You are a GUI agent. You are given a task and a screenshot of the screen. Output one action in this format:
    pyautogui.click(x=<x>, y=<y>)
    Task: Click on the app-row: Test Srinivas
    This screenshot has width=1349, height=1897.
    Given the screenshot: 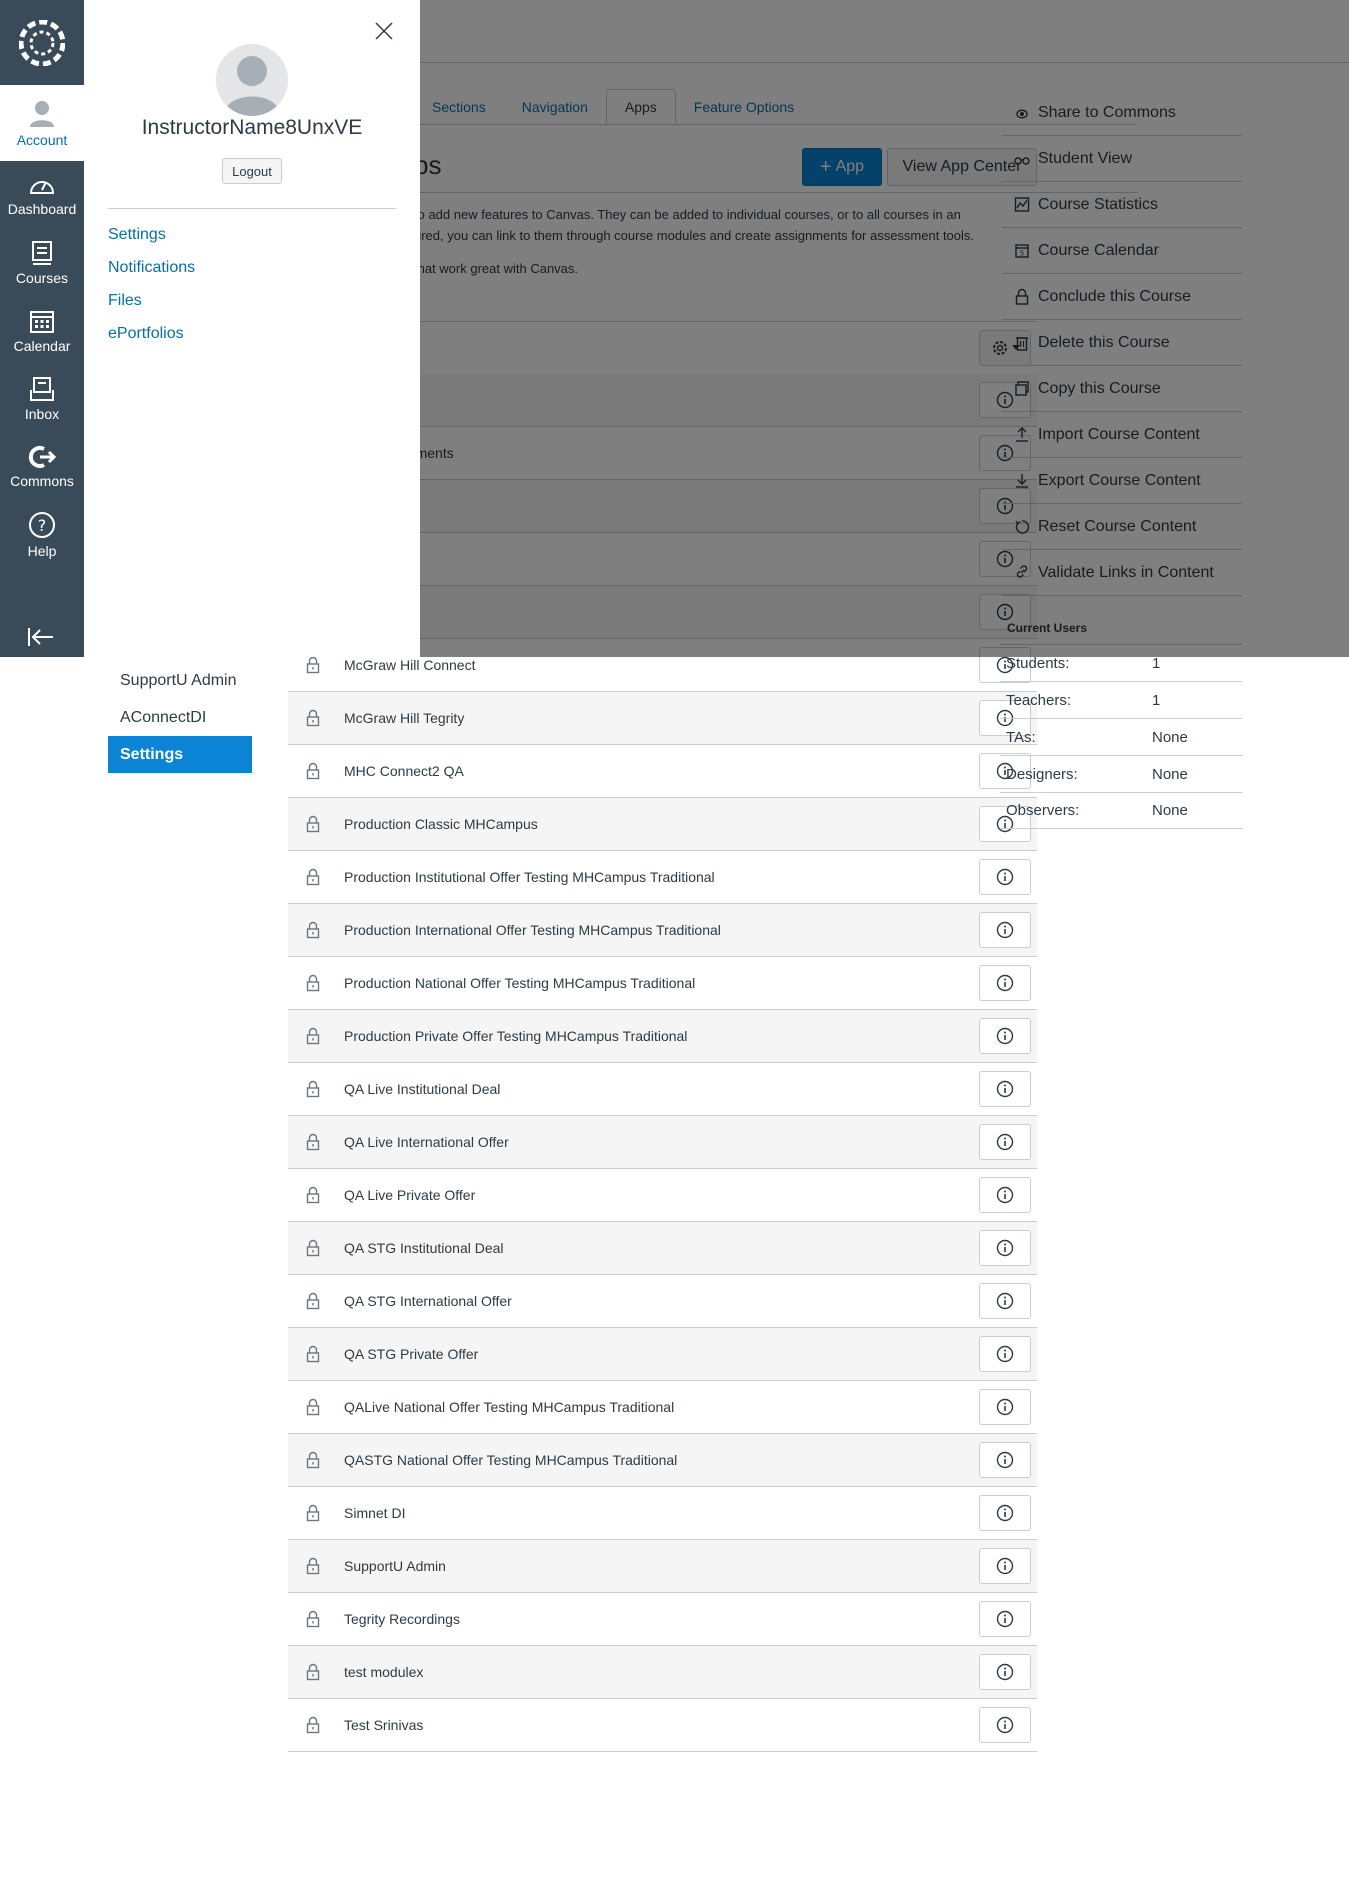 What is the action you would take?
    pyautogui.click(x=662, y=1725)
    